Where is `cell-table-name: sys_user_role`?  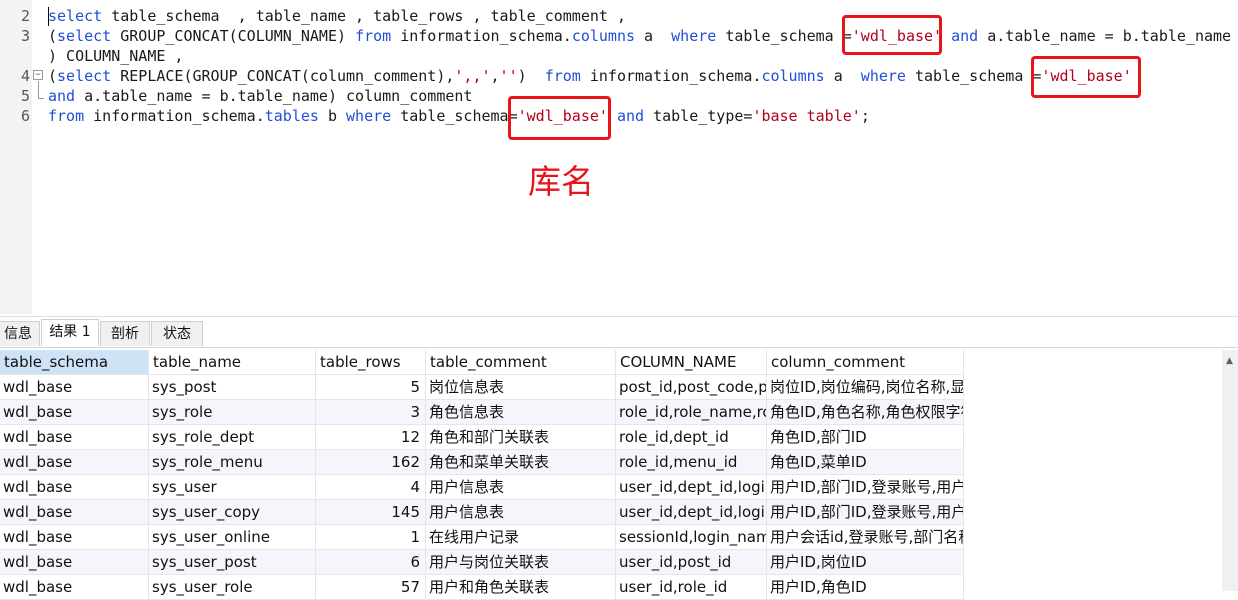 cell-table-name: sys_user_role is located at coordinates (232, 587).